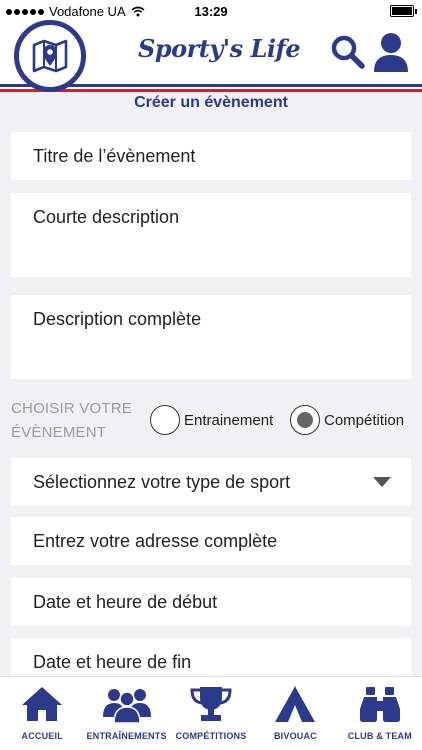 This screenshot has width=422, height=750. I want to click on group-icon, so click(126, 706).